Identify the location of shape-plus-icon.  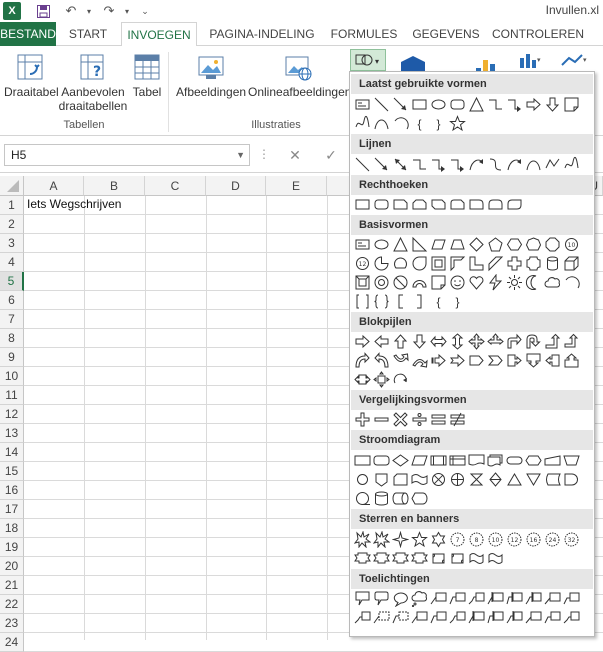
(362, 419).